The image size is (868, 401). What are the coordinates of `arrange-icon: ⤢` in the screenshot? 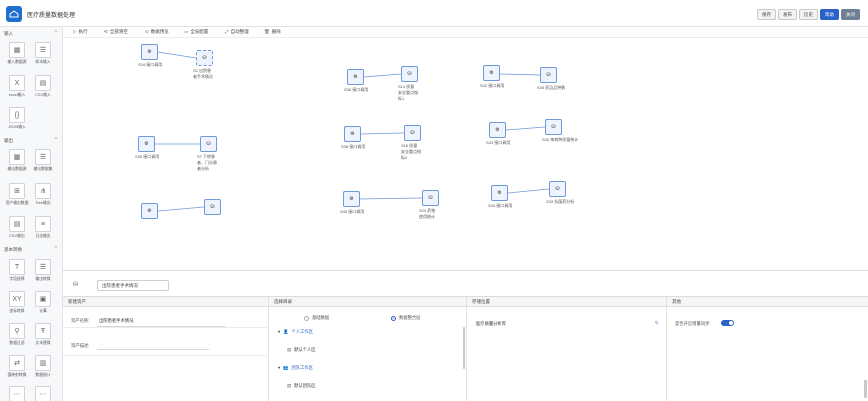 It's located at (227, 31).